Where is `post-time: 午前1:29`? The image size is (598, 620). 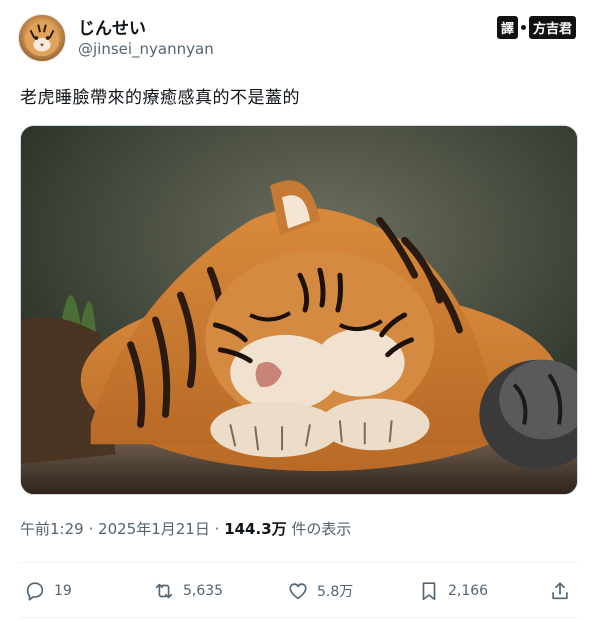 post-time: 午前1:29 is located at coordinates (52, 529).